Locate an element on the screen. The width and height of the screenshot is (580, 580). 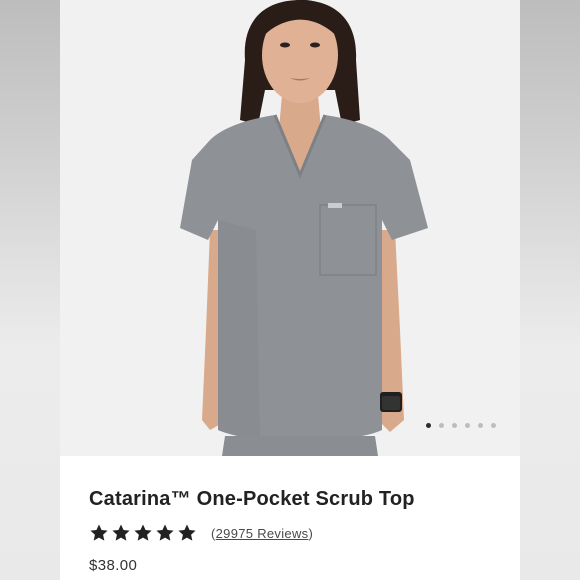
right-background-gutter is located at coordinates (550, 290).